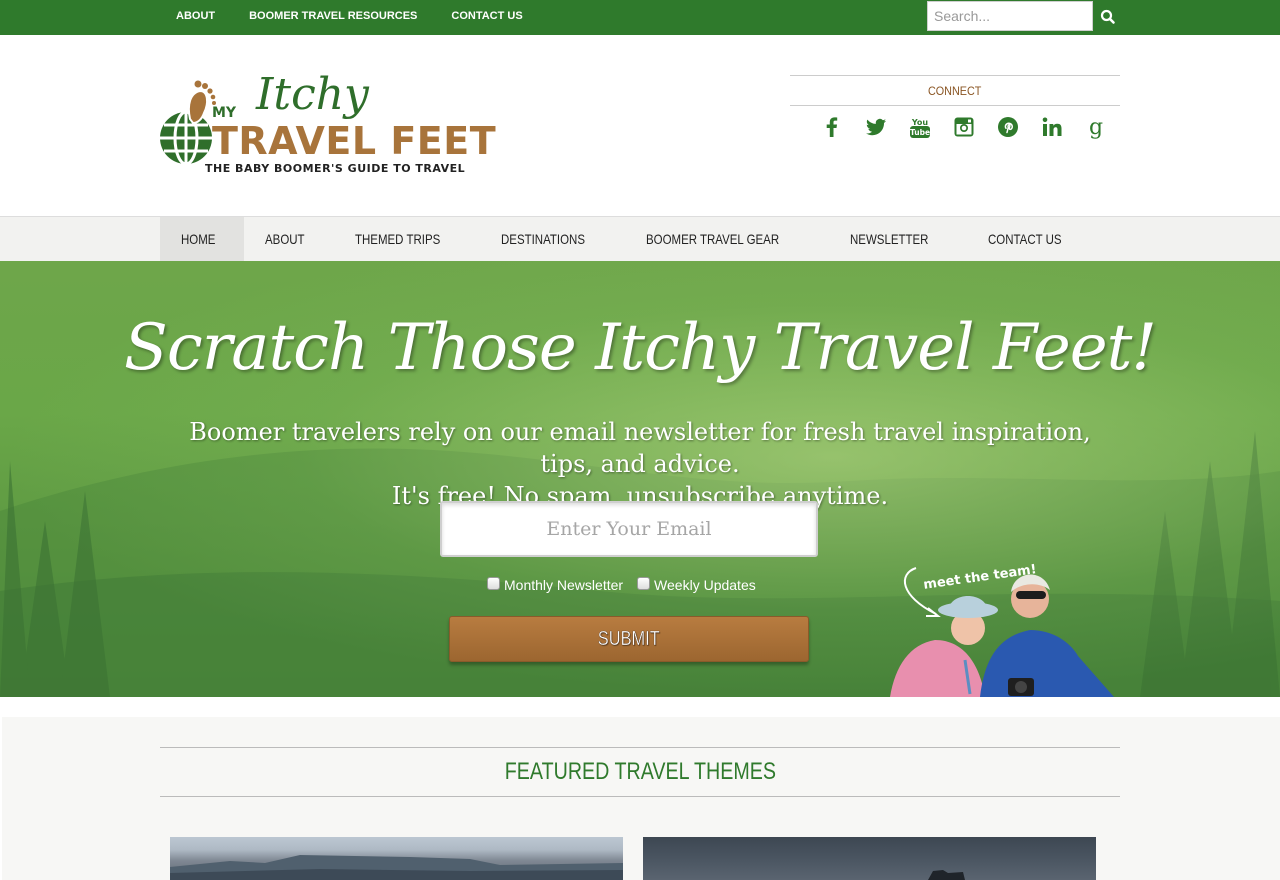 This screenshot has width=1280, height=880. I want to click on svg-text: g, so click(1096, 127).